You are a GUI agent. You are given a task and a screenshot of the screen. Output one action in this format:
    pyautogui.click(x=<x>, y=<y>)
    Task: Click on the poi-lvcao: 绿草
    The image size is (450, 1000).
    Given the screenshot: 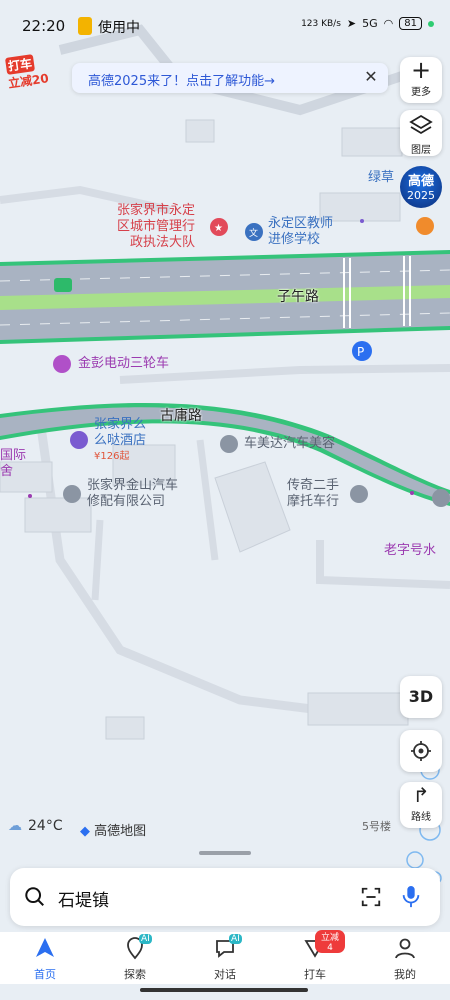 What is the action you would take?
    pyautogui.click(x=381, y=178)
    